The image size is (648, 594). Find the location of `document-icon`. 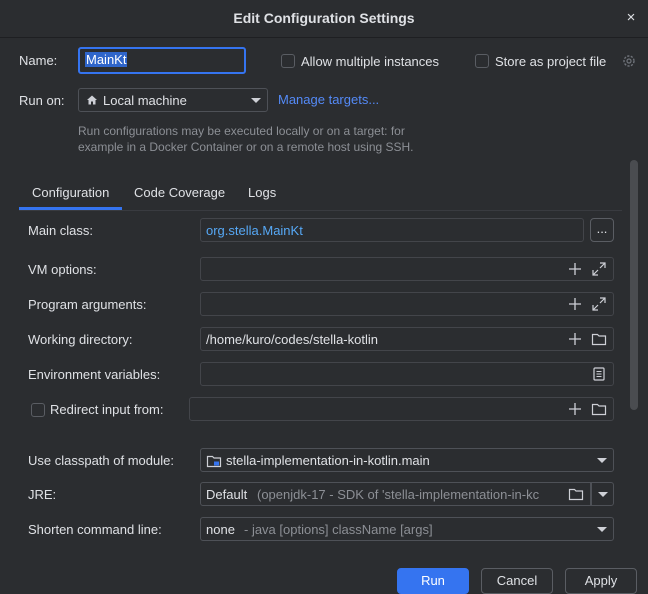

document-icon is located at coordinates (599, 374).